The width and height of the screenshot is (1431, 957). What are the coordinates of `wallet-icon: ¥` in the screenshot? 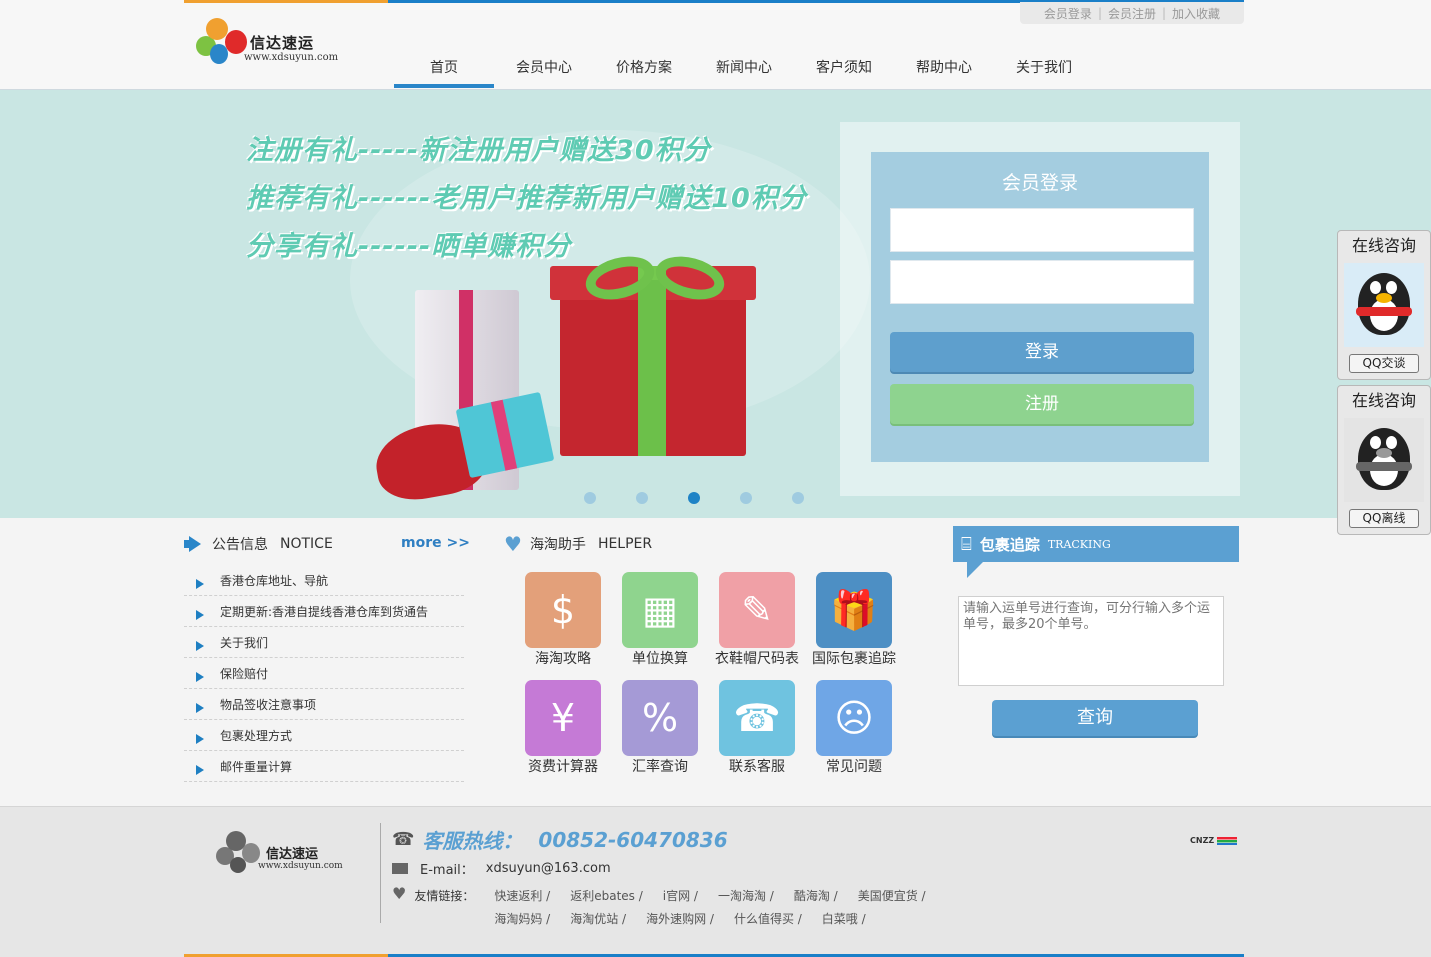 It's located at (563, 718).